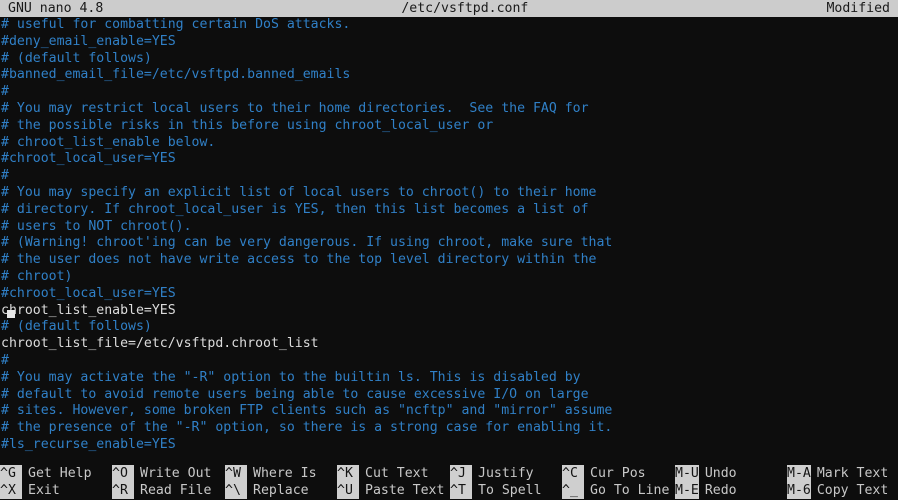 The image size is (898, 500). I want to click on shortcut-where-is: ^W Where Is, so click(271, 473).